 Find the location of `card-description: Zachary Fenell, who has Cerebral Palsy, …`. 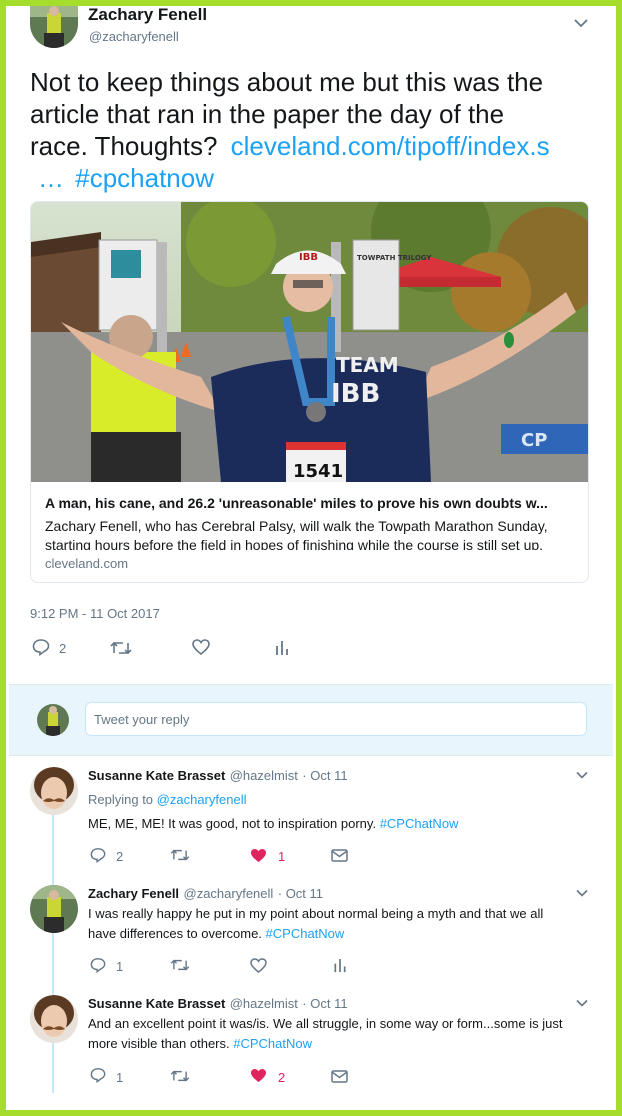

card-description: Zachary Fenell, who has Cerebral Palsy, … is located at coordinates (296, 534).